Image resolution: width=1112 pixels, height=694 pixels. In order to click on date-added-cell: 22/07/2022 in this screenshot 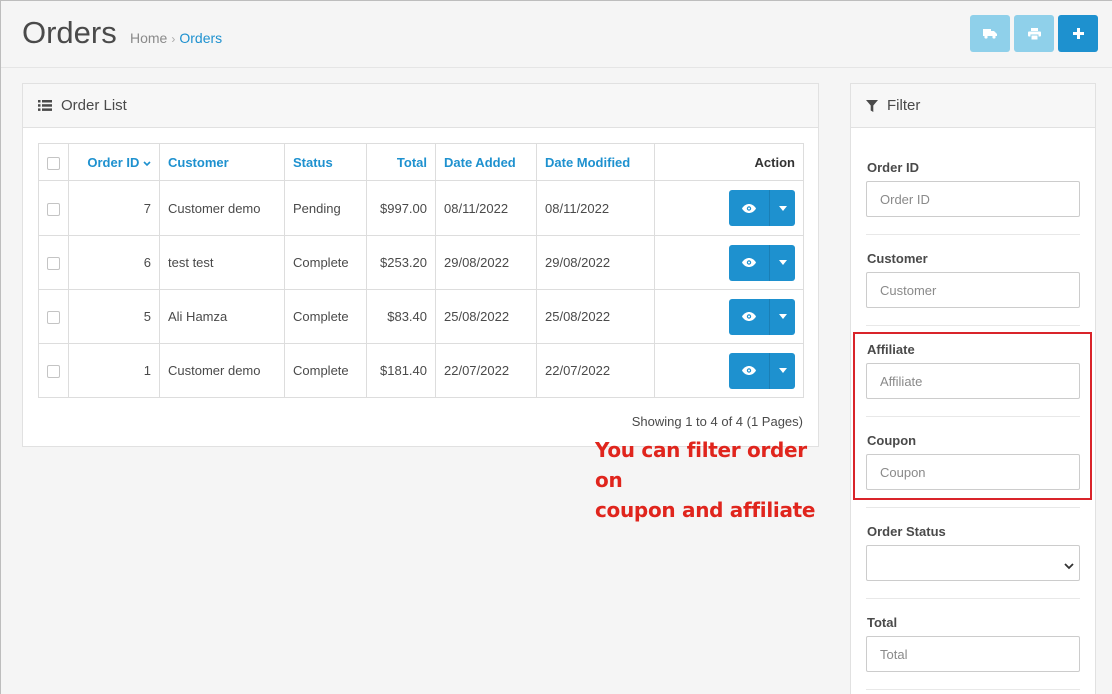, I will do `click(486, 370)`.